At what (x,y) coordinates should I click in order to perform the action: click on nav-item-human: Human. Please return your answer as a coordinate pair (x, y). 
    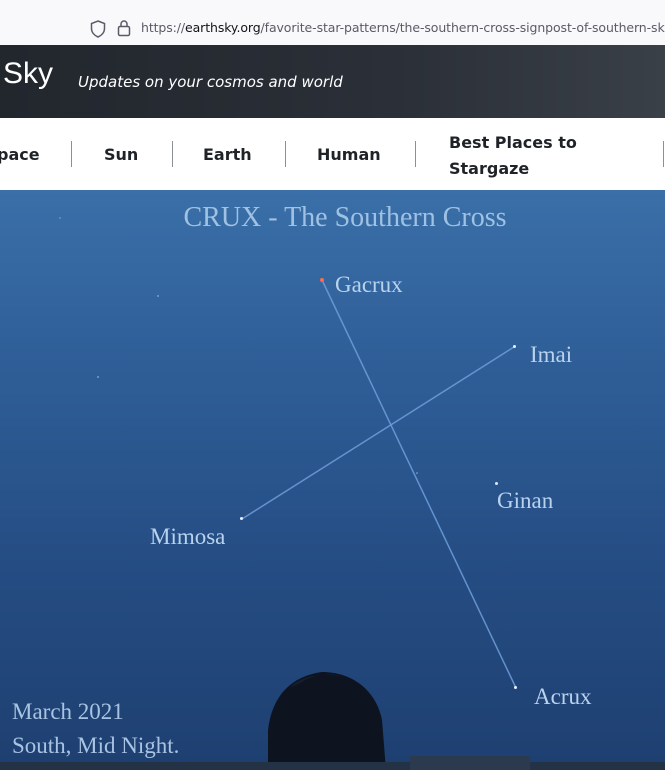
    Looking at the image, I should click on (349, 154).